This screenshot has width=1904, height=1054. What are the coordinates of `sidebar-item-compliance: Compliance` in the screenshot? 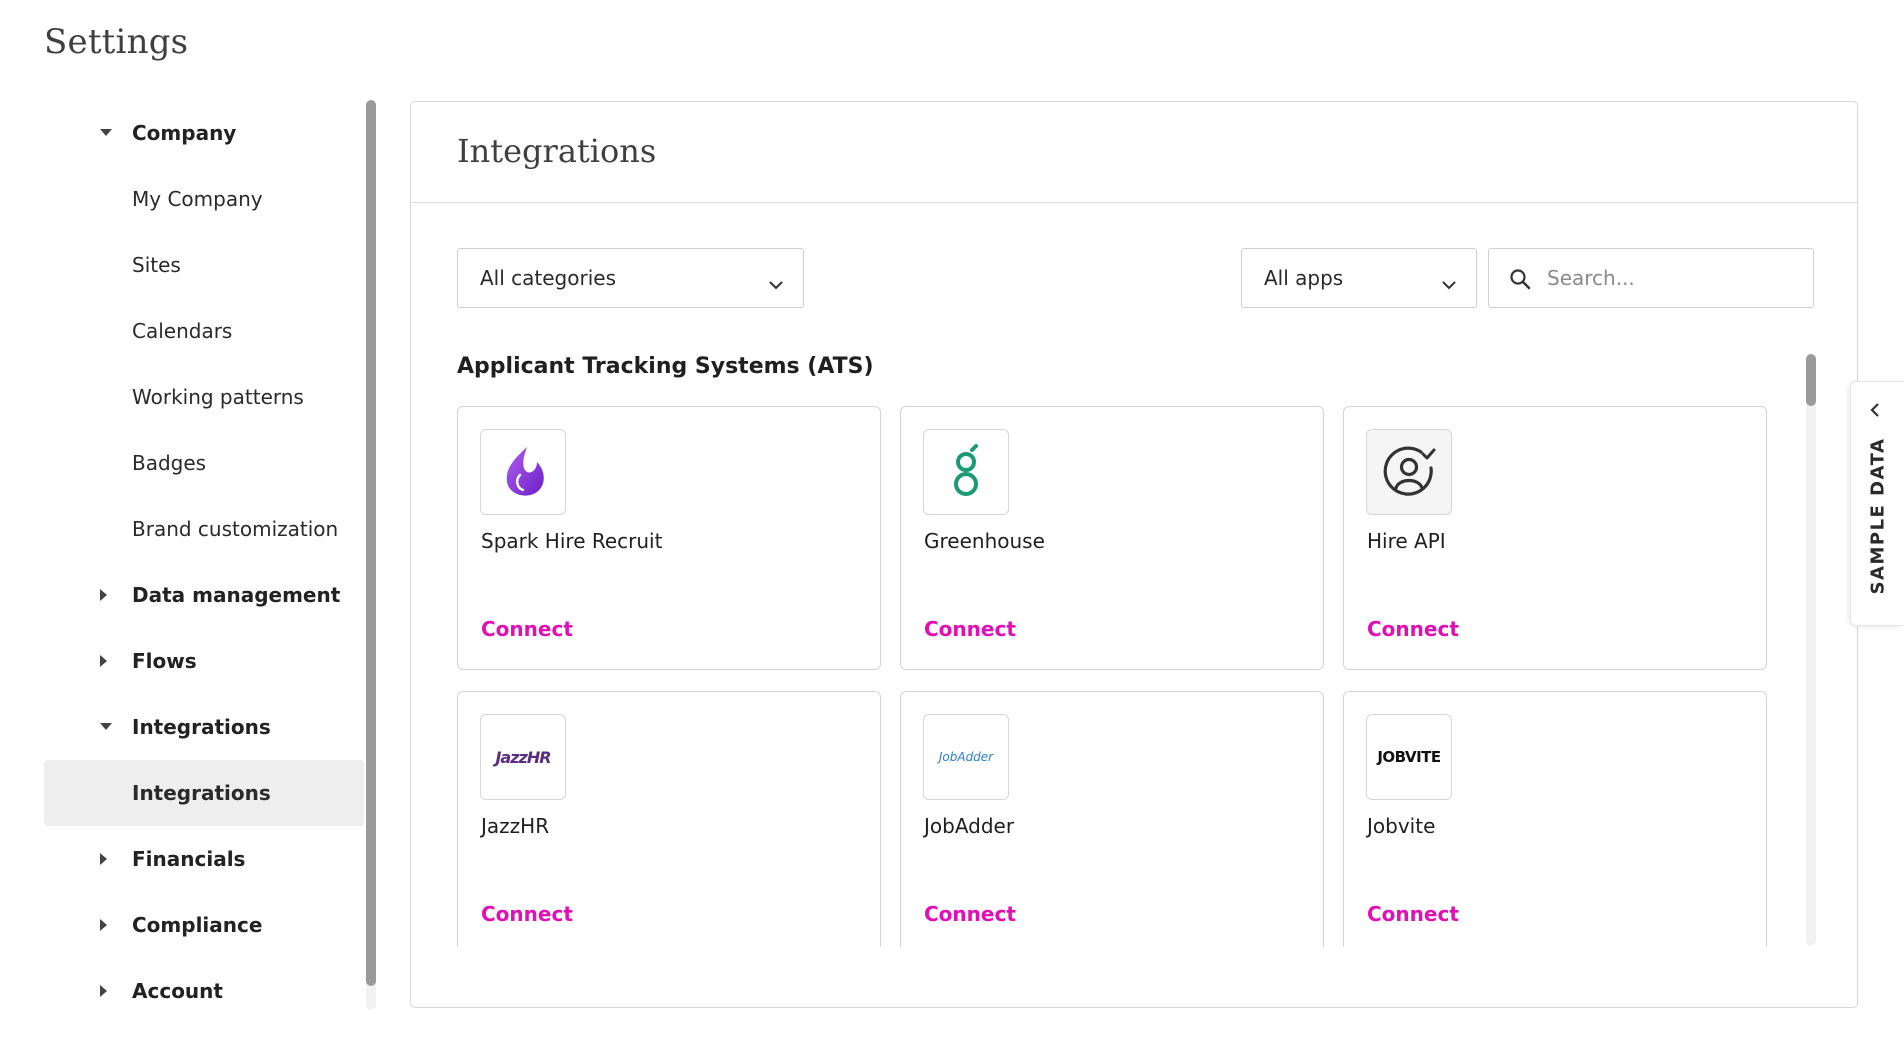 It's located at (204, 925).